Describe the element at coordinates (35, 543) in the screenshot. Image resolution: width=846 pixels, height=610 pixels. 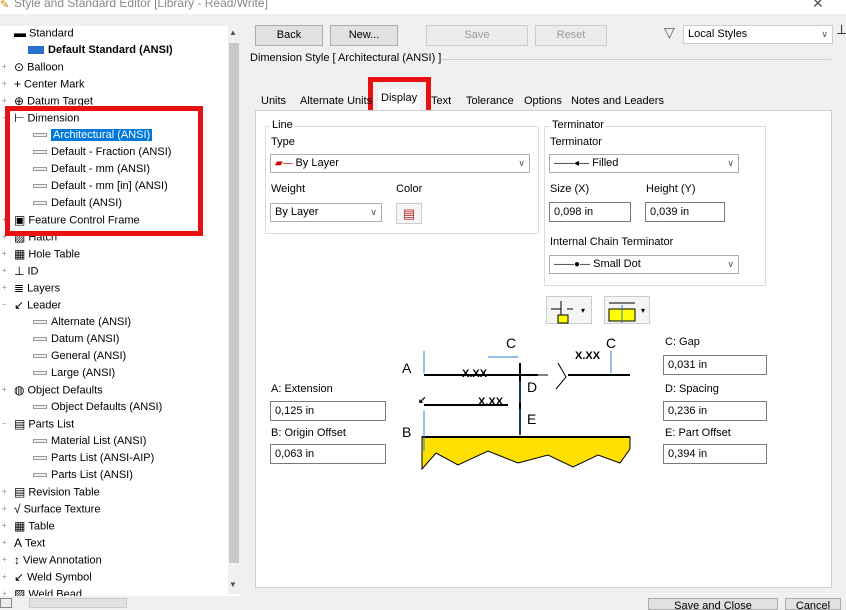
I see `tree-item-label: Text` at that location.